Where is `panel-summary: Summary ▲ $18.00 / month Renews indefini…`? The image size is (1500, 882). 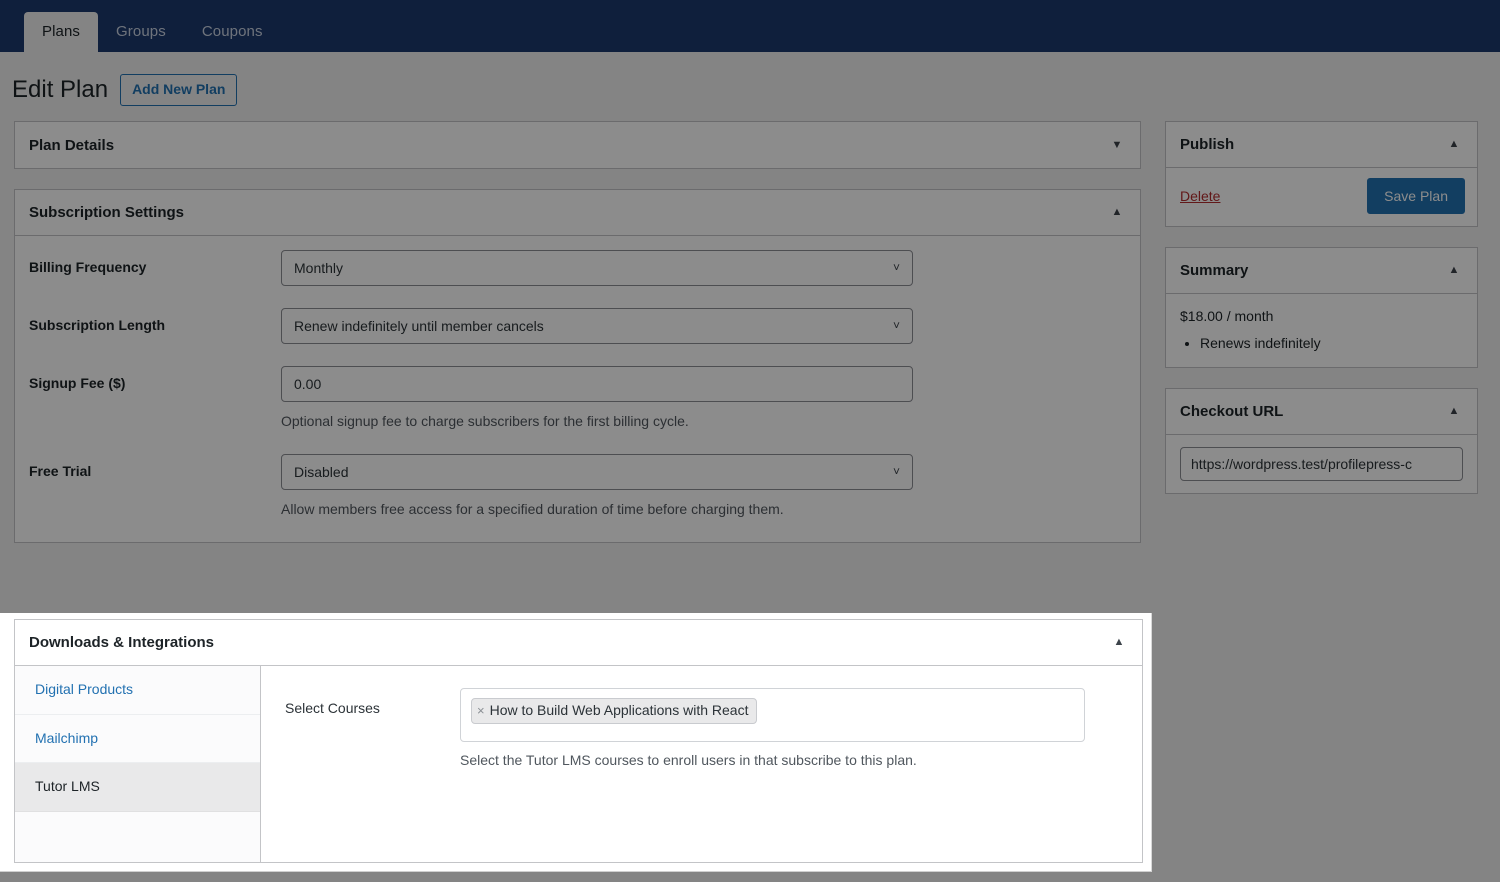
panel-summary: Summary ▲ $18.00 / month Renews indefini… is located at coordinates (1321, 307).